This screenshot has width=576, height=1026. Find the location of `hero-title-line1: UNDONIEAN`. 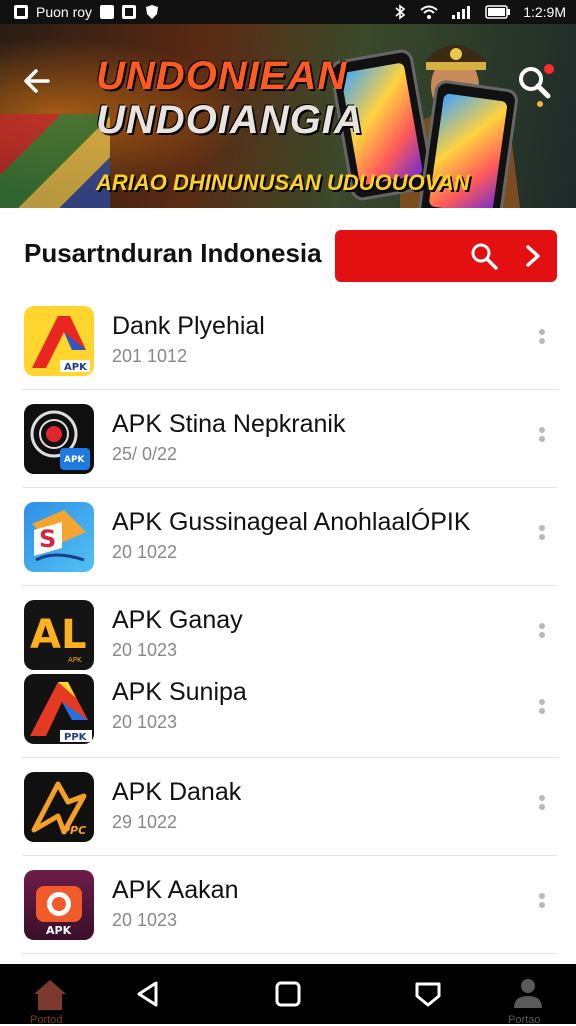

hero-title-line1: UNDONIEAN is located at coordinates (222, 76).